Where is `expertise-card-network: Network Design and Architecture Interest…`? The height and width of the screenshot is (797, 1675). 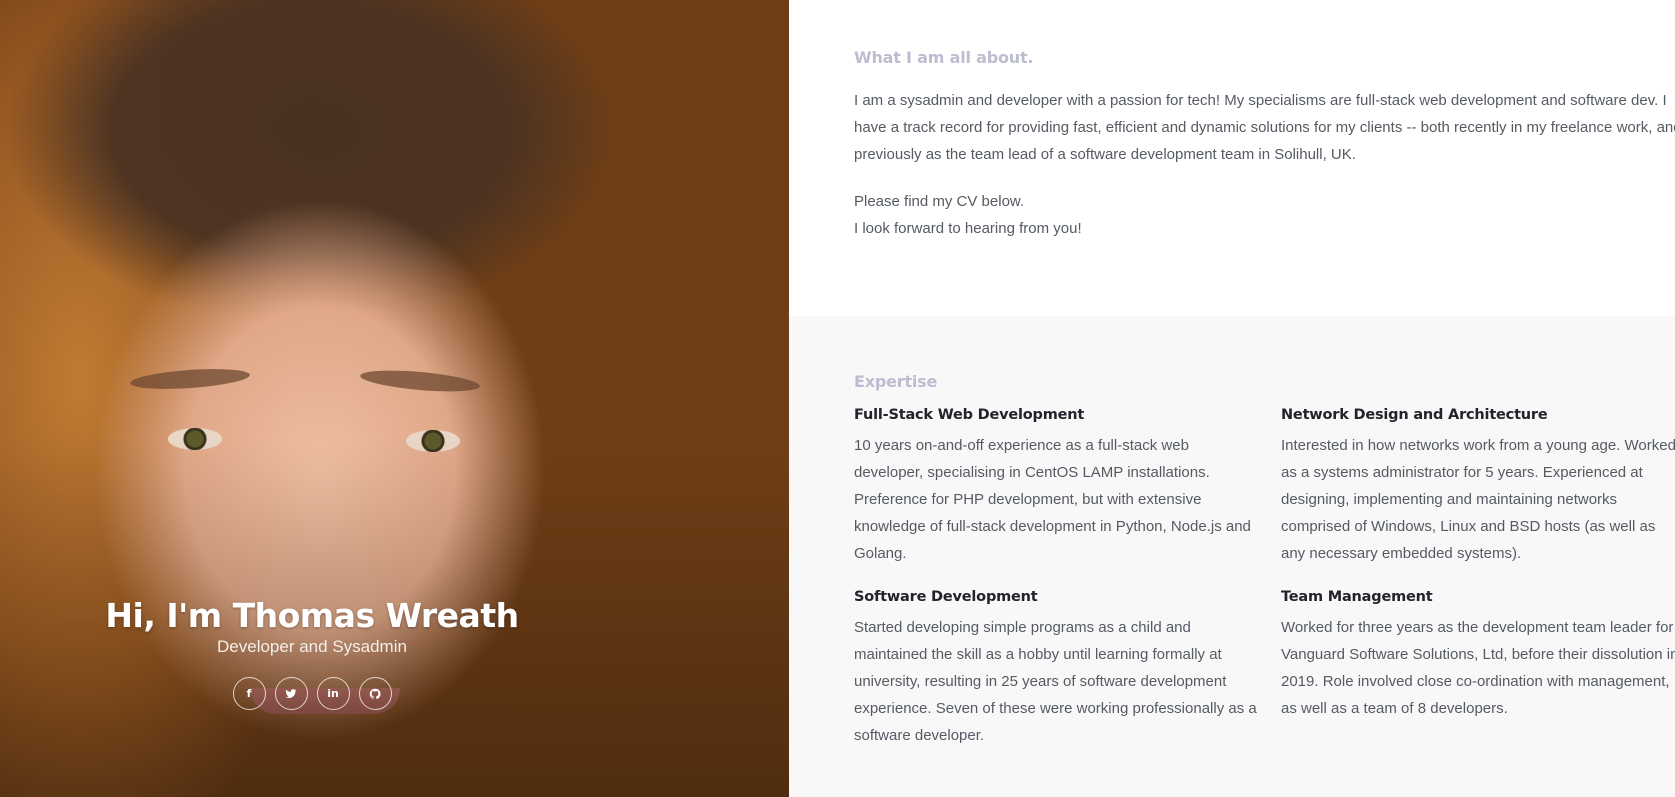
expertise-card-network: Network Design and Architecture Interest… is located at coordinates (1478, 487).